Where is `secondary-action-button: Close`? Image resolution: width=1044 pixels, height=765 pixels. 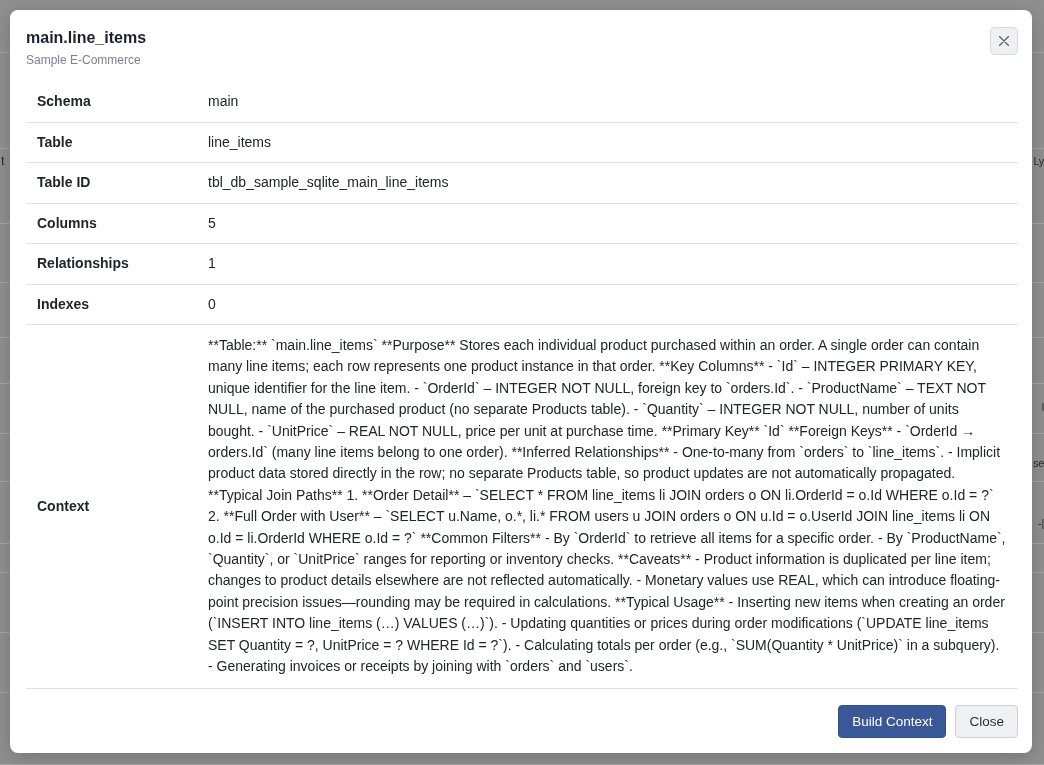
secondary-action-button: Close is located at coordinates (986, 721).